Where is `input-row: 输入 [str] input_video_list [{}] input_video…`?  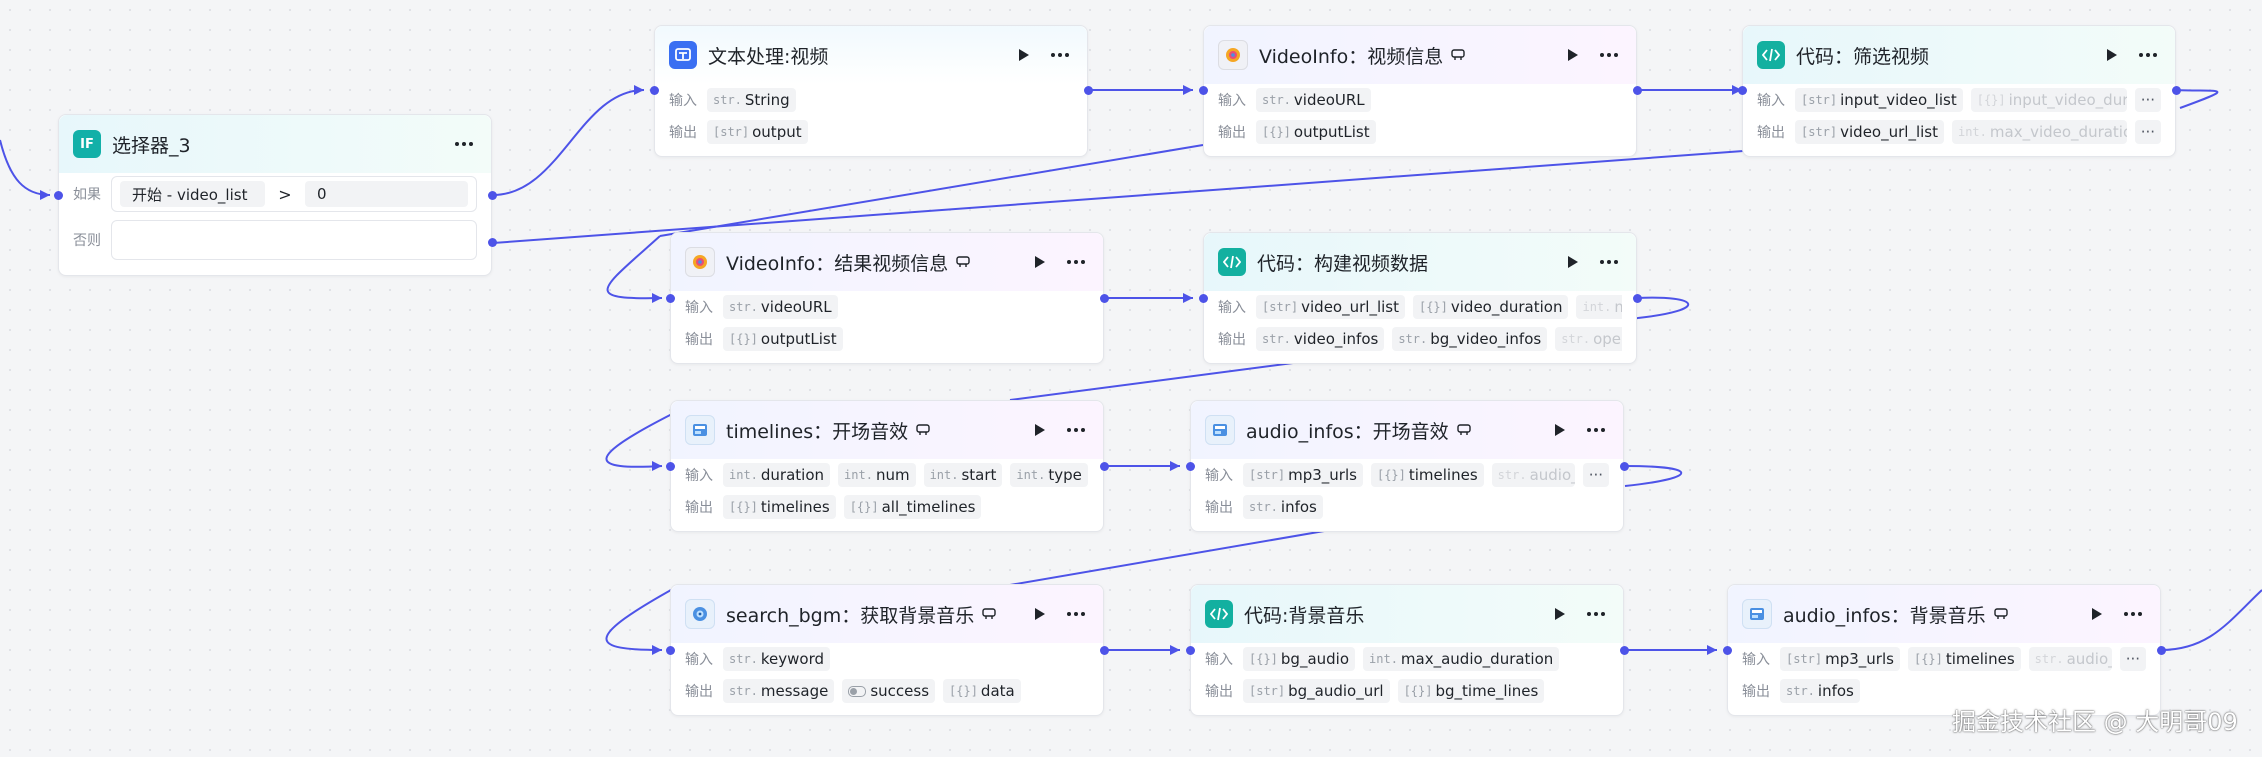
input-row: 输入 [str] input_video_list [{}] input_video… is located at coordinates (1959, 100).